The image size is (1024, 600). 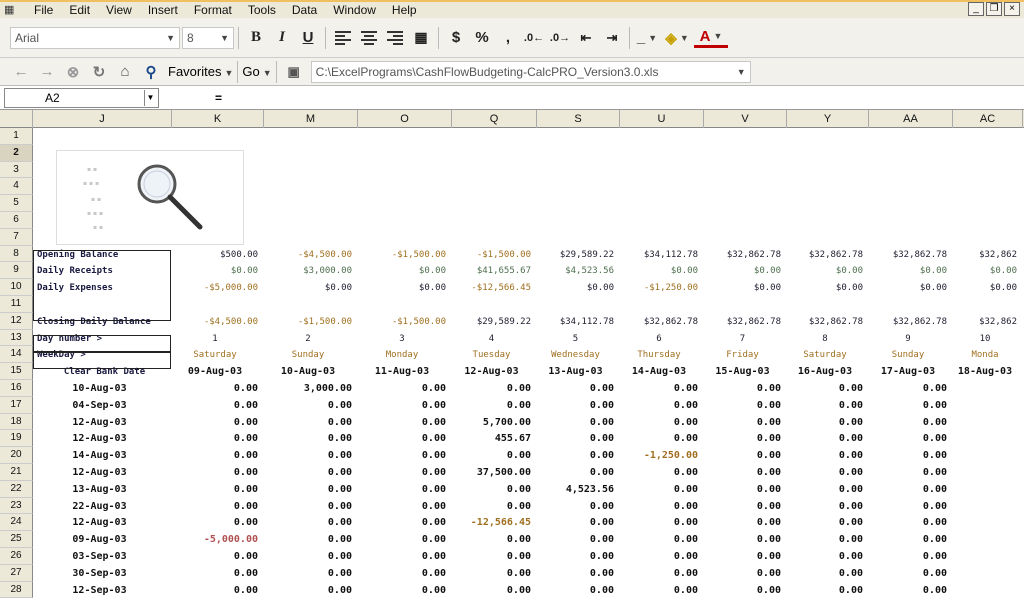 I want to click on clear-bank-date-cell: 09-Aug-03, so click(x=102, y=540).